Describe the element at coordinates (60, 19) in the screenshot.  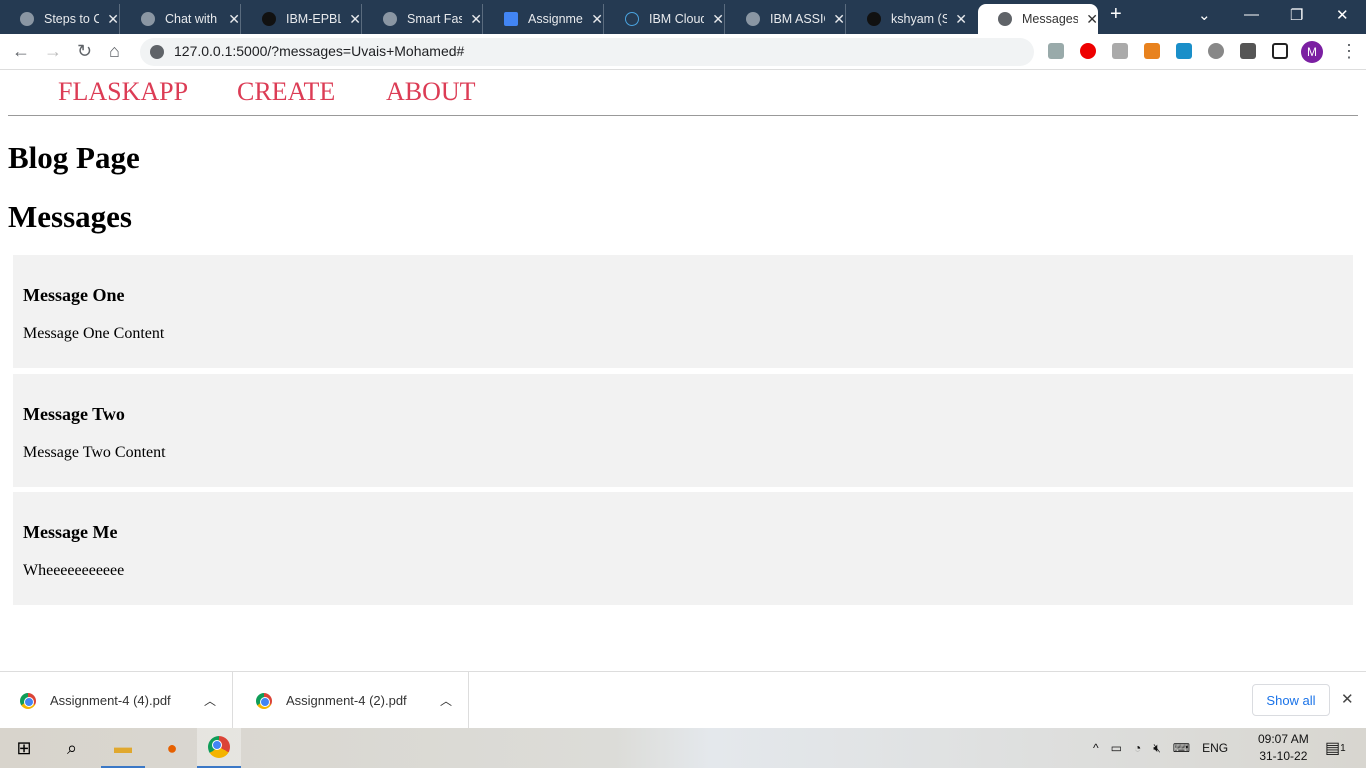
I see `tab: Steps to Cr✕` at that location.